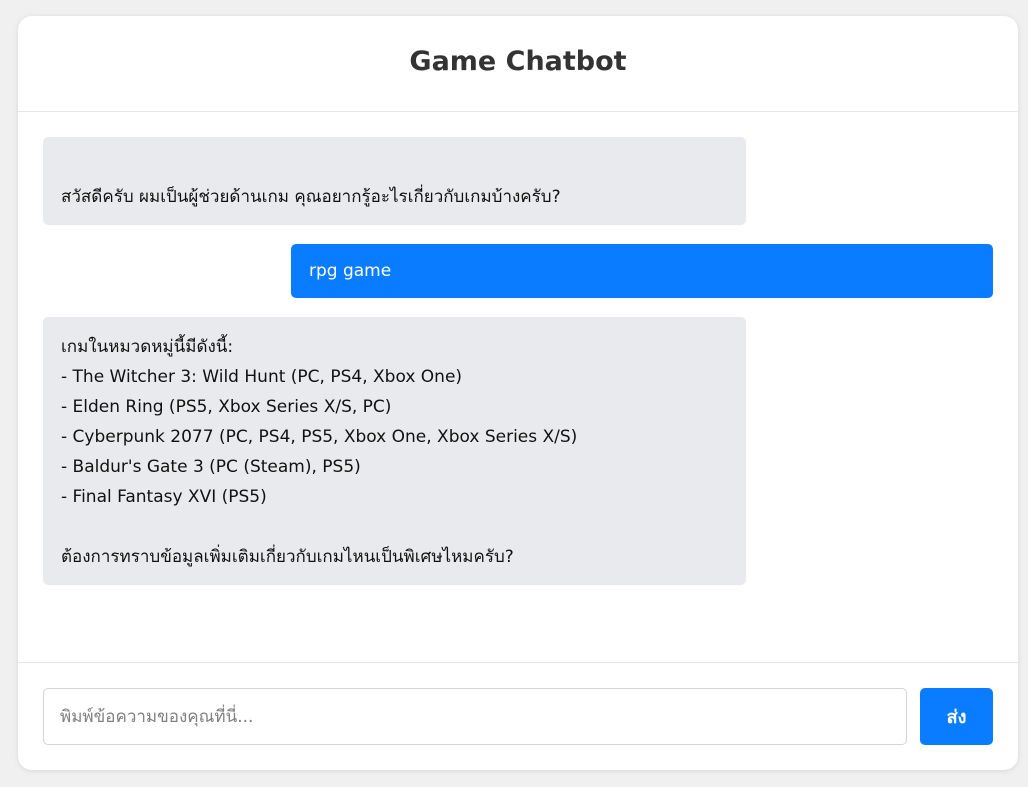 The image size is (1028, 787). What do you see at coordinates (642, 271) in the screenshot?
I see `user-message: rpg game` at bounding box center [642, 271].